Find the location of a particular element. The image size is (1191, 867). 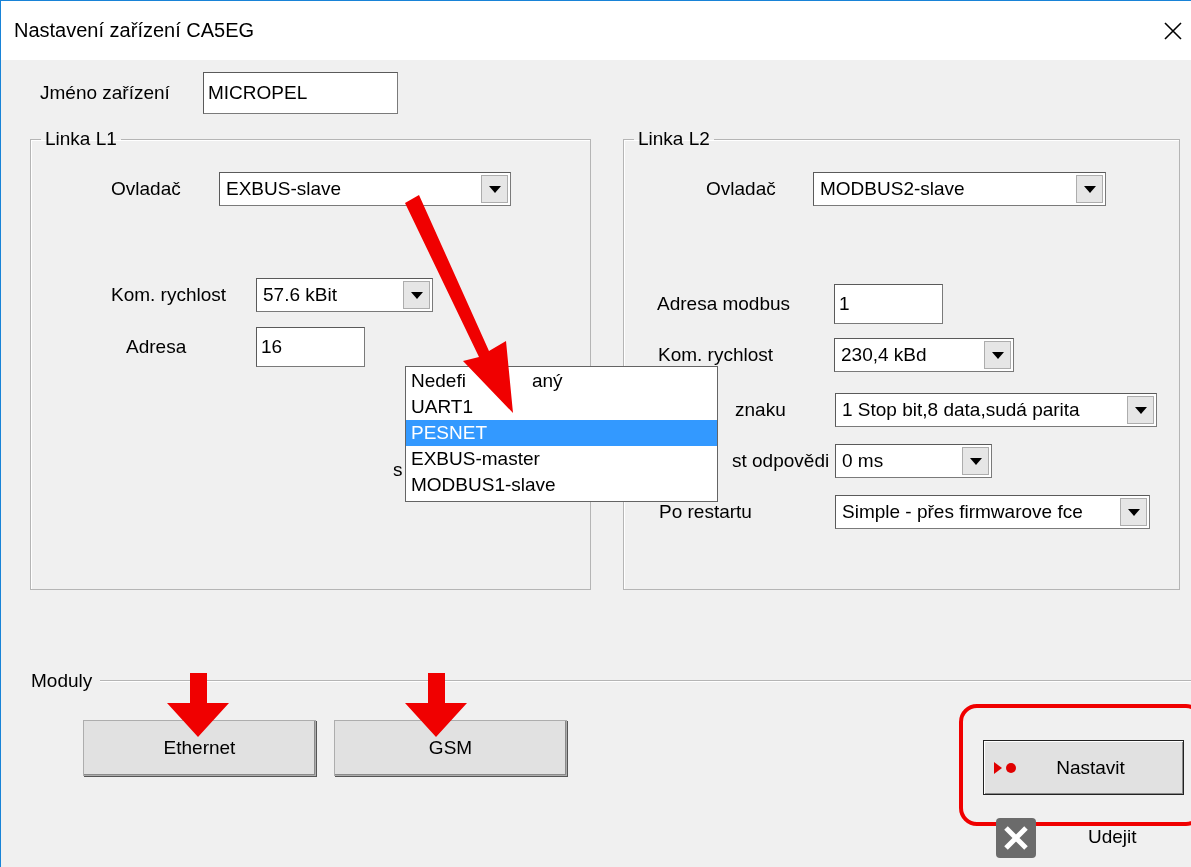

field-label: Po restartu is located at coordinates (706, 512).